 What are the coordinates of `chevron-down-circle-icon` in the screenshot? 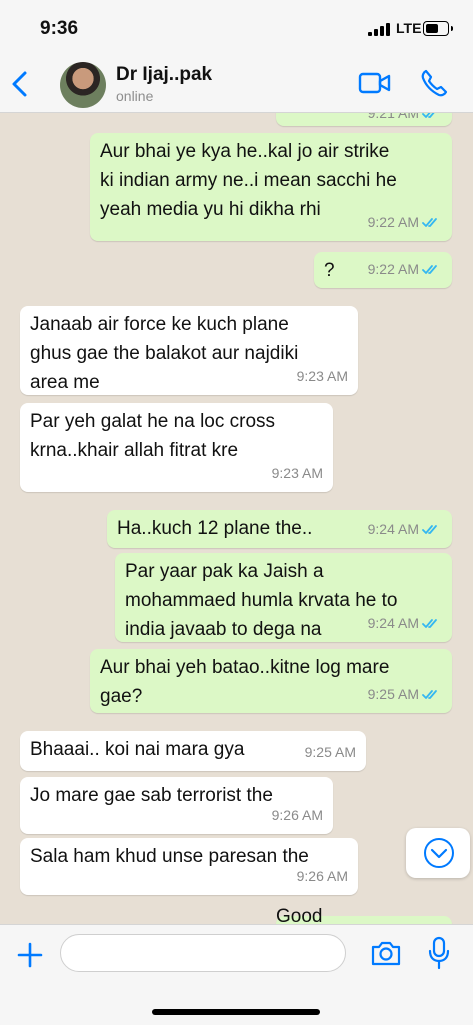 It's located at (439, 853).